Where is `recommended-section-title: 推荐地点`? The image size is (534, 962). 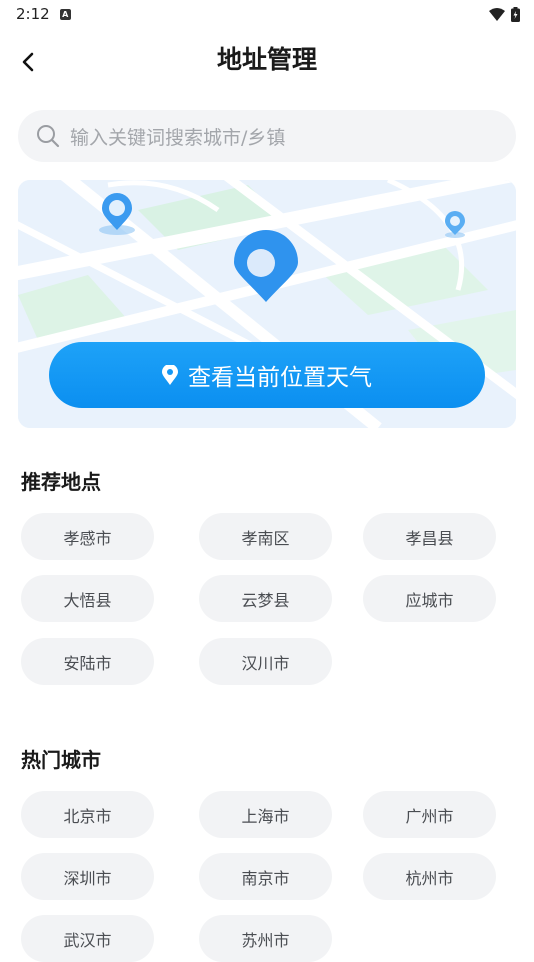
recommended-section-title: 推荐地点 is located at coordinates (61, 482).